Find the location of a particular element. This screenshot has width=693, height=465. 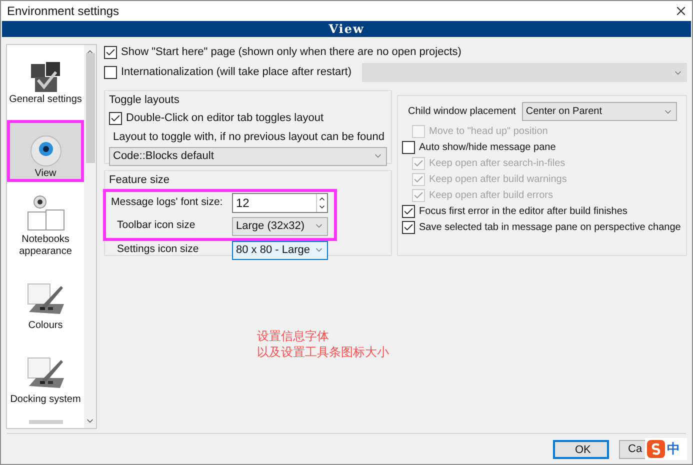

checkbox-label: Keep open after search-in-files is located at coordinates (497, 163).